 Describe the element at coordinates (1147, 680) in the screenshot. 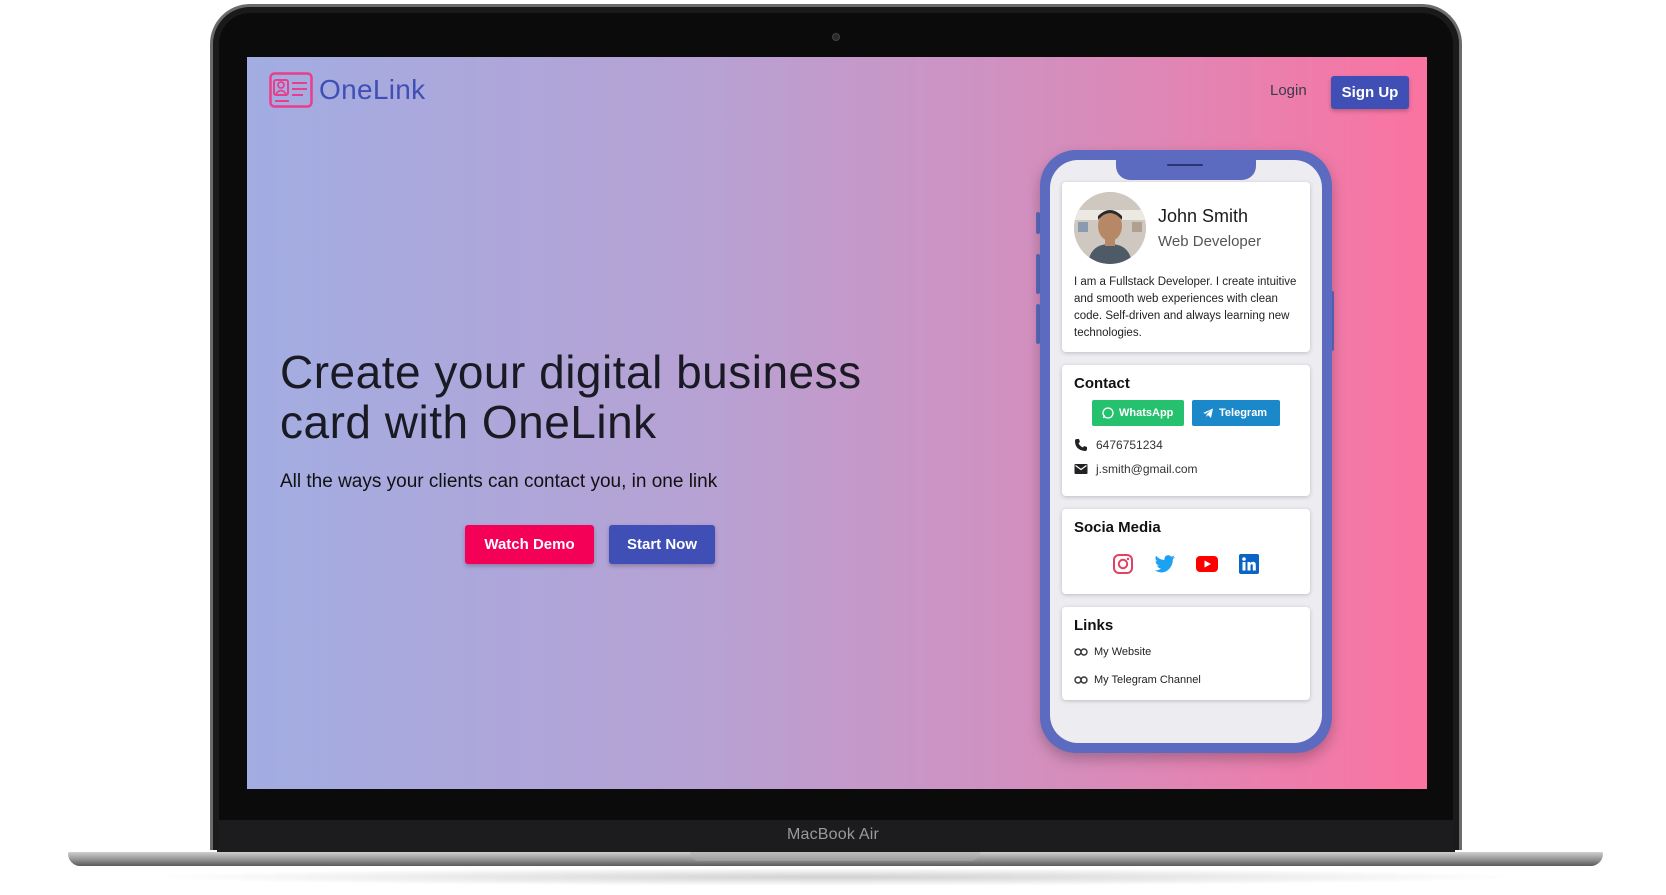

I see `link-label: My Telegram Channel` at that location.